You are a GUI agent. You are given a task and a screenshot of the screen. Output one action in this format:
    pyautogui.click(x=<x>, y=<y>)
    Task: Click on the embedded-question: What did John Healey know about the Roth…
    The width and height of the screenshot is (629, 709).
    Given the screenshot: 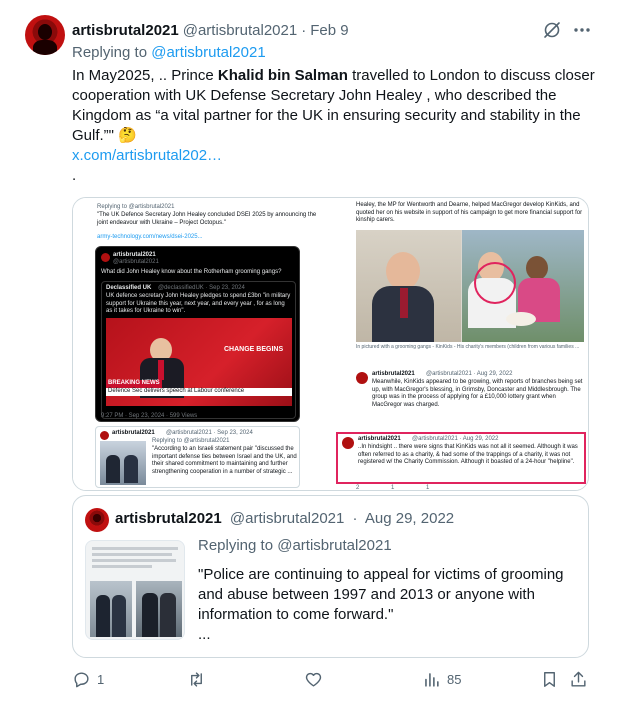 What is the action you would take?
    pyautogui.click(x=191, y=272)
    